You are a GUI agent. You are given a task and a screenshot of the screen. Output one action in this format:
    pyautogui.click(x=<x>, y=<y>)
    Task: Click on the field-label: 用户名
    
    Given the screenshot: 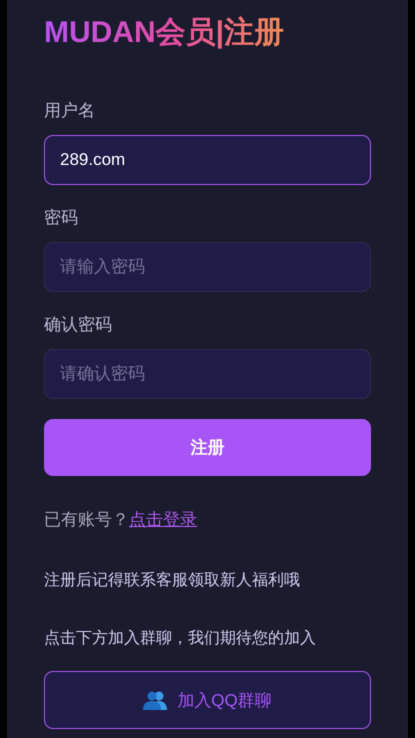 What is the action you would take?
    pyautogui.click(x=69, y=111)
    